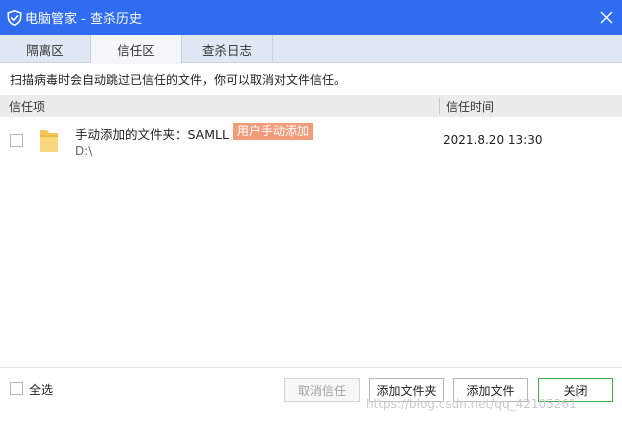  I want to click on row-checkbox, so click(16, 140).